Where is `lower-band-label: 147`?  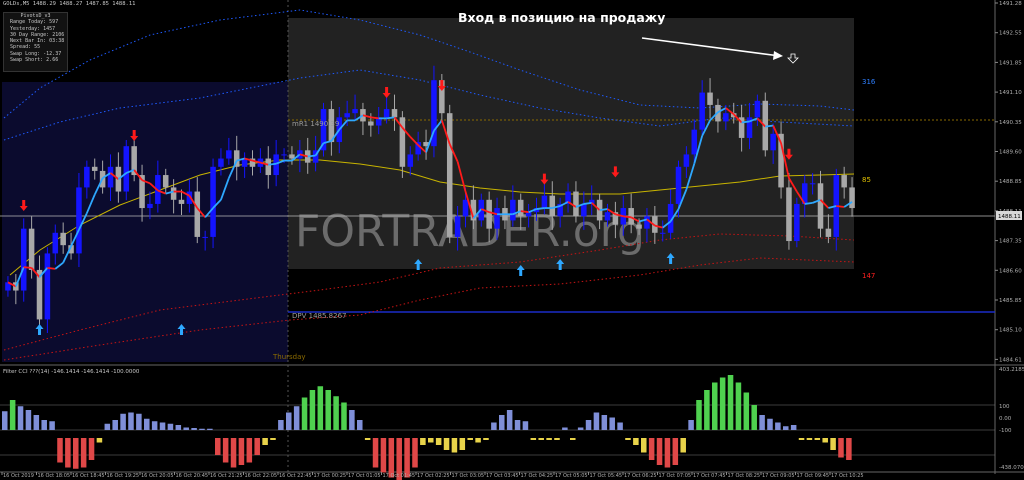
lower-band-label: 147 is located at coordinates (868, 276).